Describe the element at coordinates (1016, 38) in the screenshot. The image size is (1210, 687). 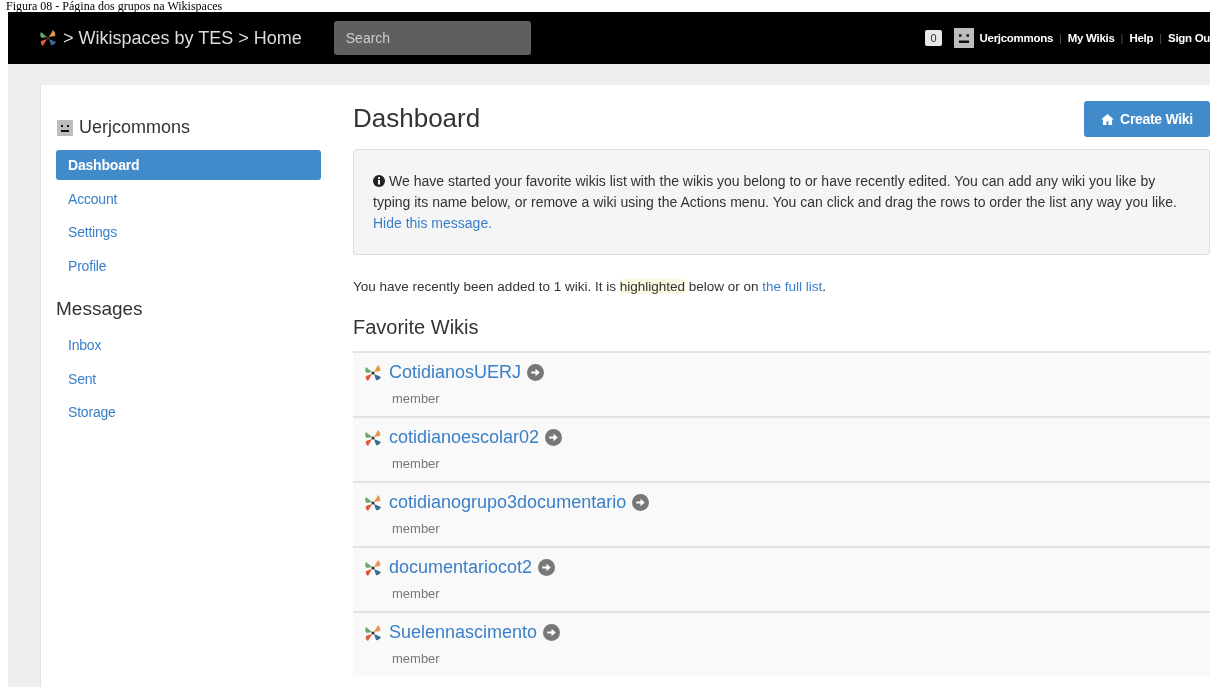
I see `top-link: Uerjcommons` at that location.